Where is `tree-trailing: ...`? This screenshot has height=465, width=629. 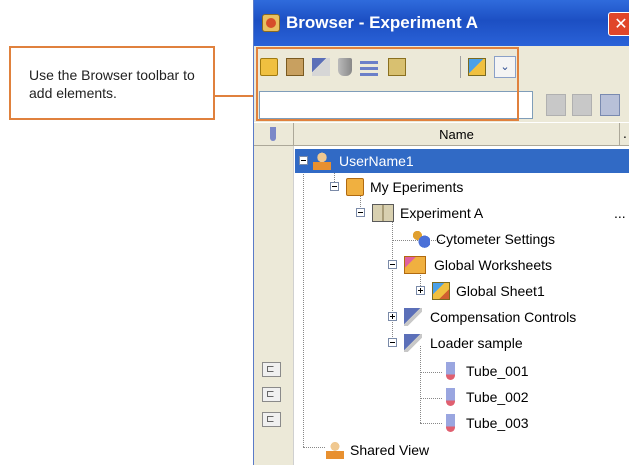 tree-trailing: ... is located at coordinates (620, 213).